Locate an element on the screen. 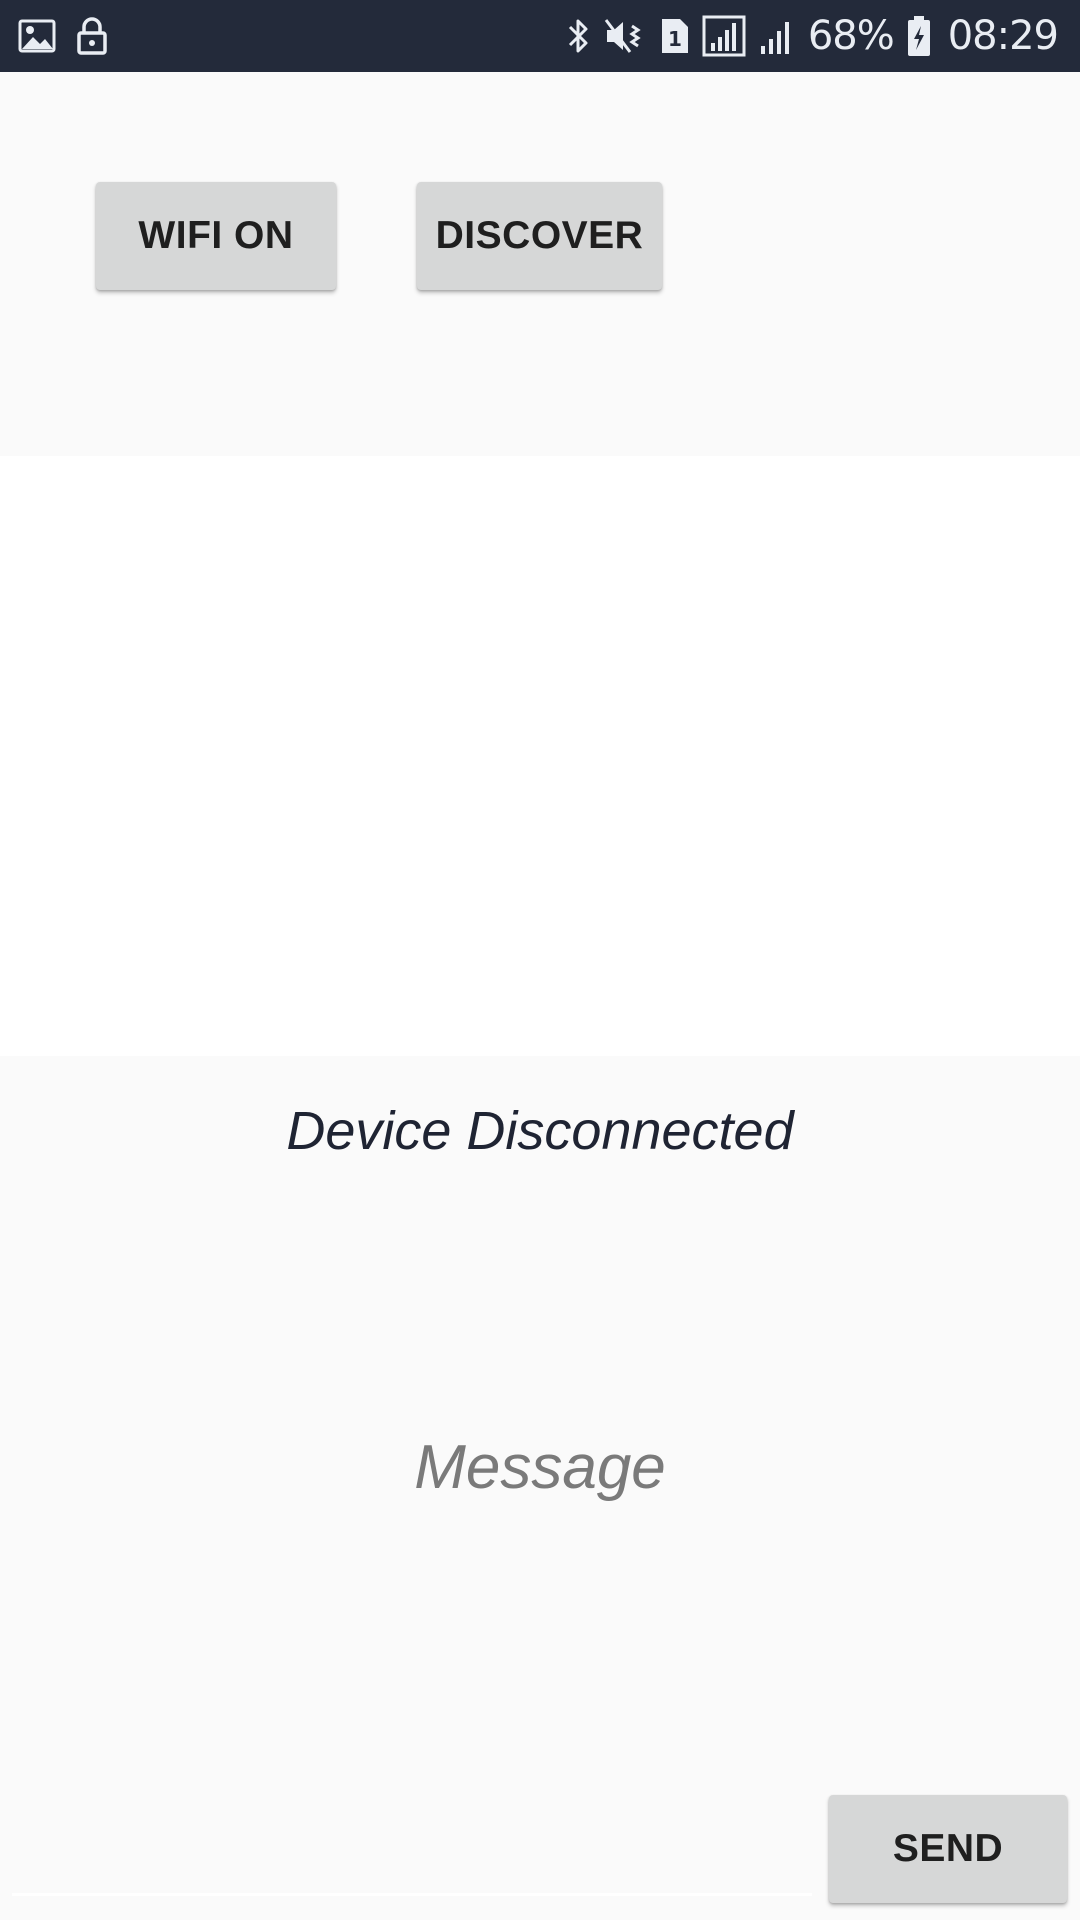 The image size is (1080, 1920). send-button: SEND is located at coordinates (948, 1849).